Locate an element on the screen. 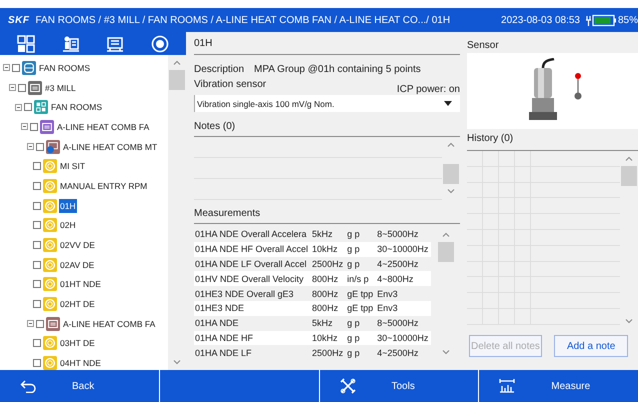 The image size is (638, 402). table-cell-text: 2500Hz is located at coordinates (327, 353).